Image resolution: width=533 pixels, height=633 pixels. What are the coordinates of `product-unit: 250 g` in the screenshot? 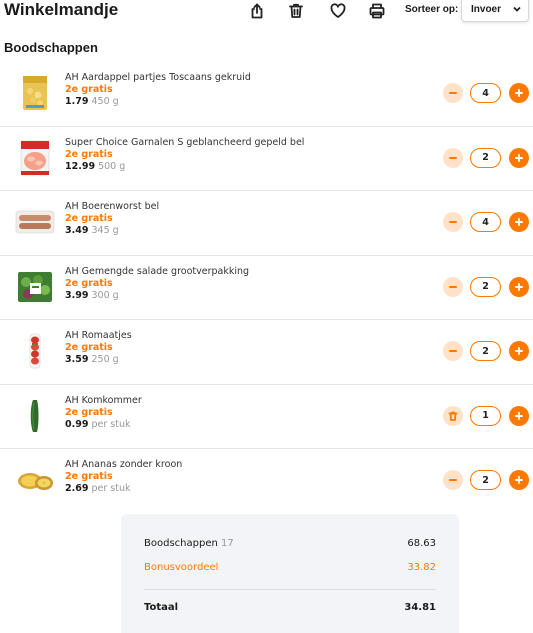 It's located at (105, 359).